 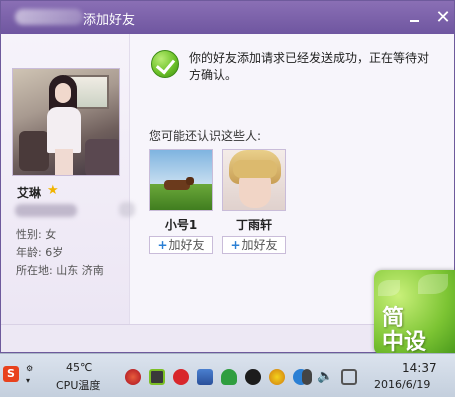 What do you see at coordinates (109, 20) in the screenshot?
I see `window-title: 添加好友` at bounding box center [109, 20].